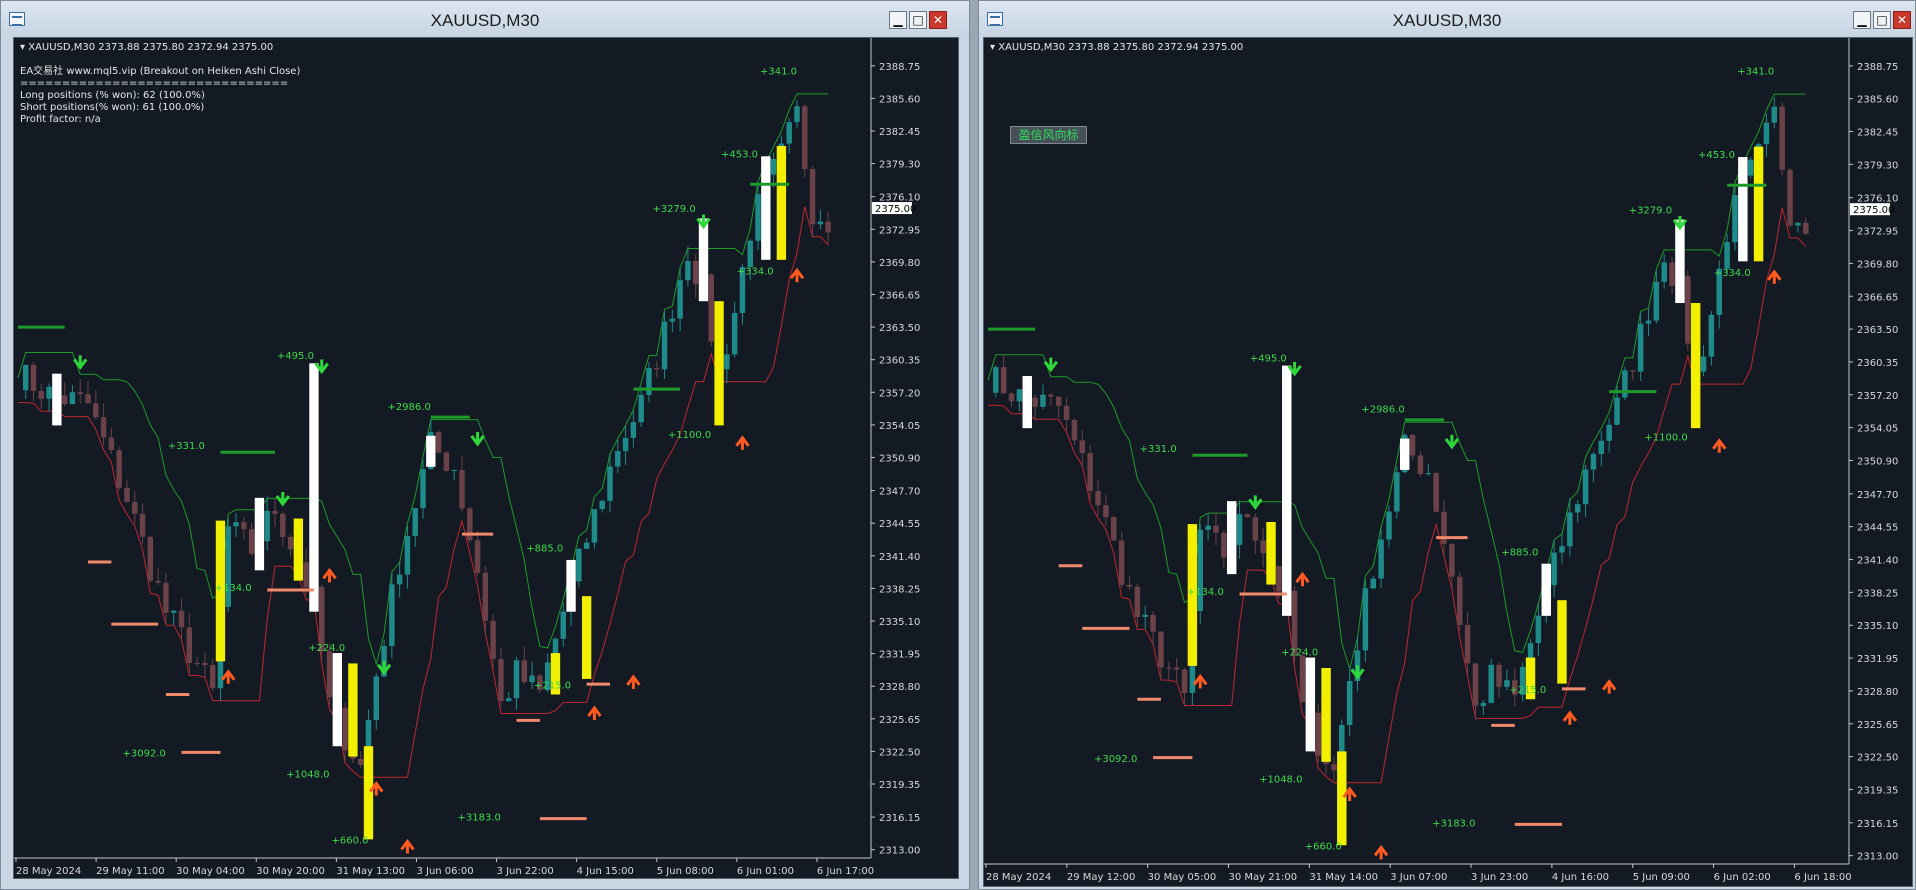  What do you see at coordinates (898, 20) in the screenshot?
I see `minimize-button: ▁` at bounding box center [898, 20].